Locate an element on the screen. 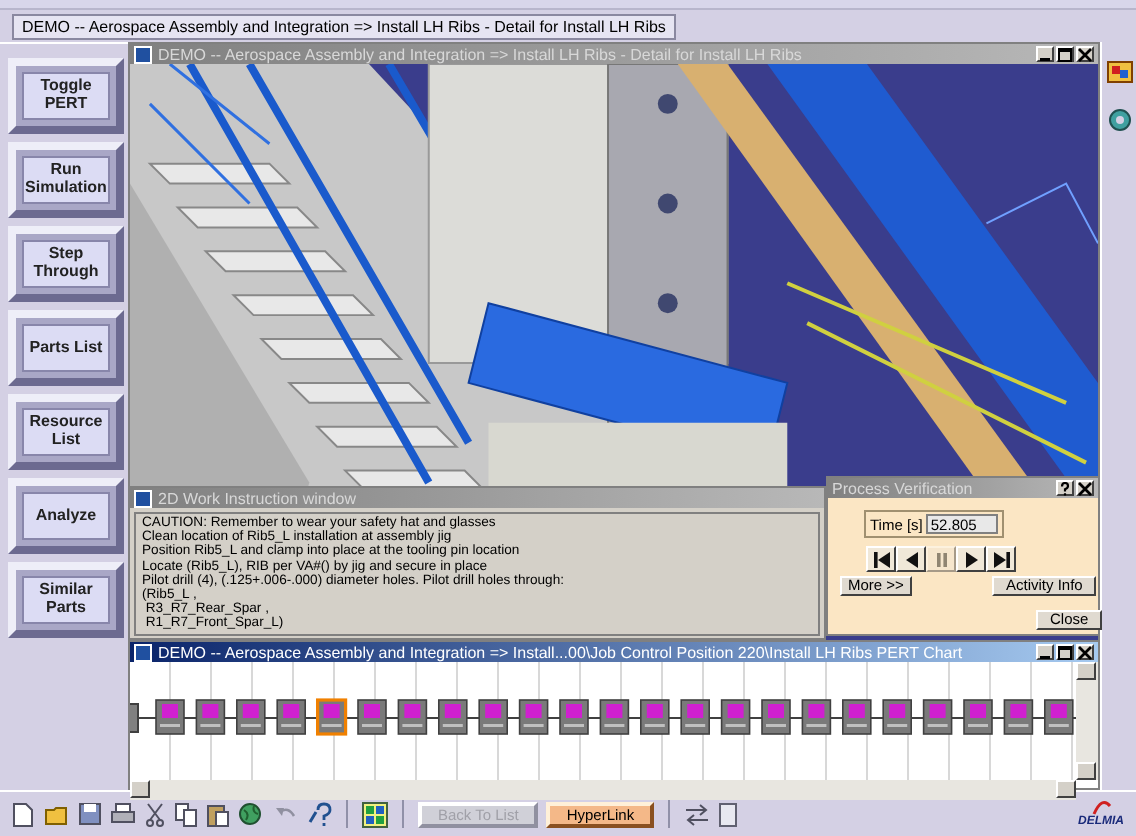 This screenshot has height=836, width=1136. logo-mark-icon is located at coordinates (1101, 808).